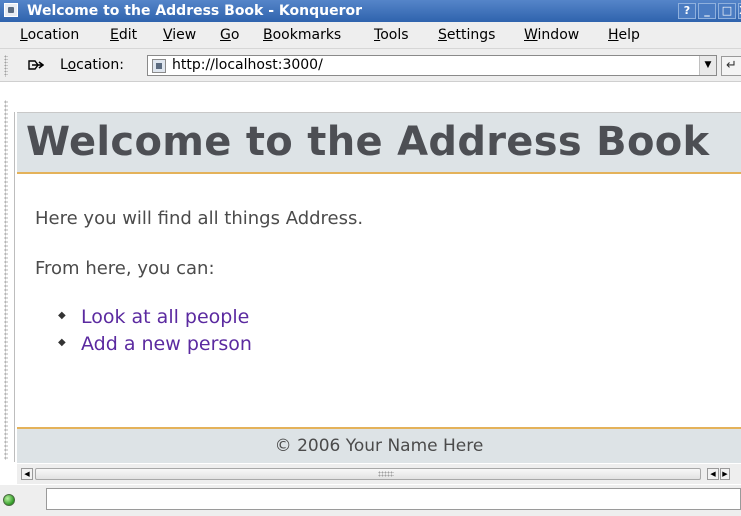 This screenshot has height=516, width=741. Describe the element at coordinates (466, 35) in the screenshot. I see `menu-settings: Settings` at that location.